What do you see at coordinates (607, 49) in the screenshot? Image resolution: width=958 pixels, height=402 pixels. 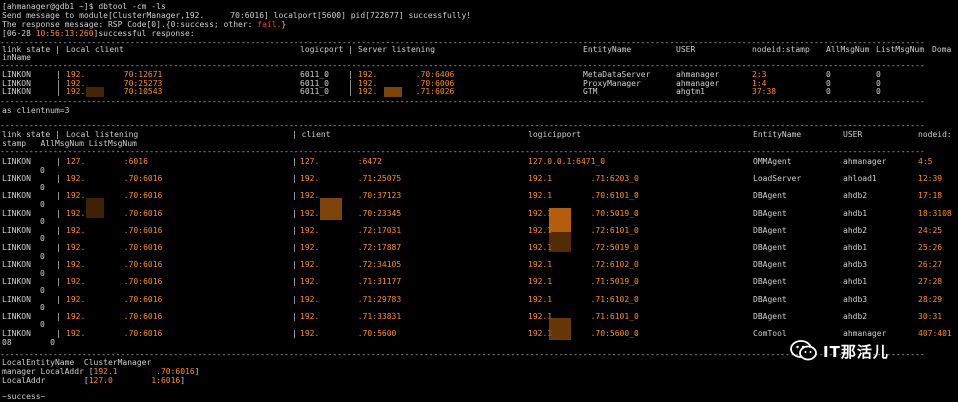 I see `t1-header-entity: EntityName` at bounding box center [607, 49].